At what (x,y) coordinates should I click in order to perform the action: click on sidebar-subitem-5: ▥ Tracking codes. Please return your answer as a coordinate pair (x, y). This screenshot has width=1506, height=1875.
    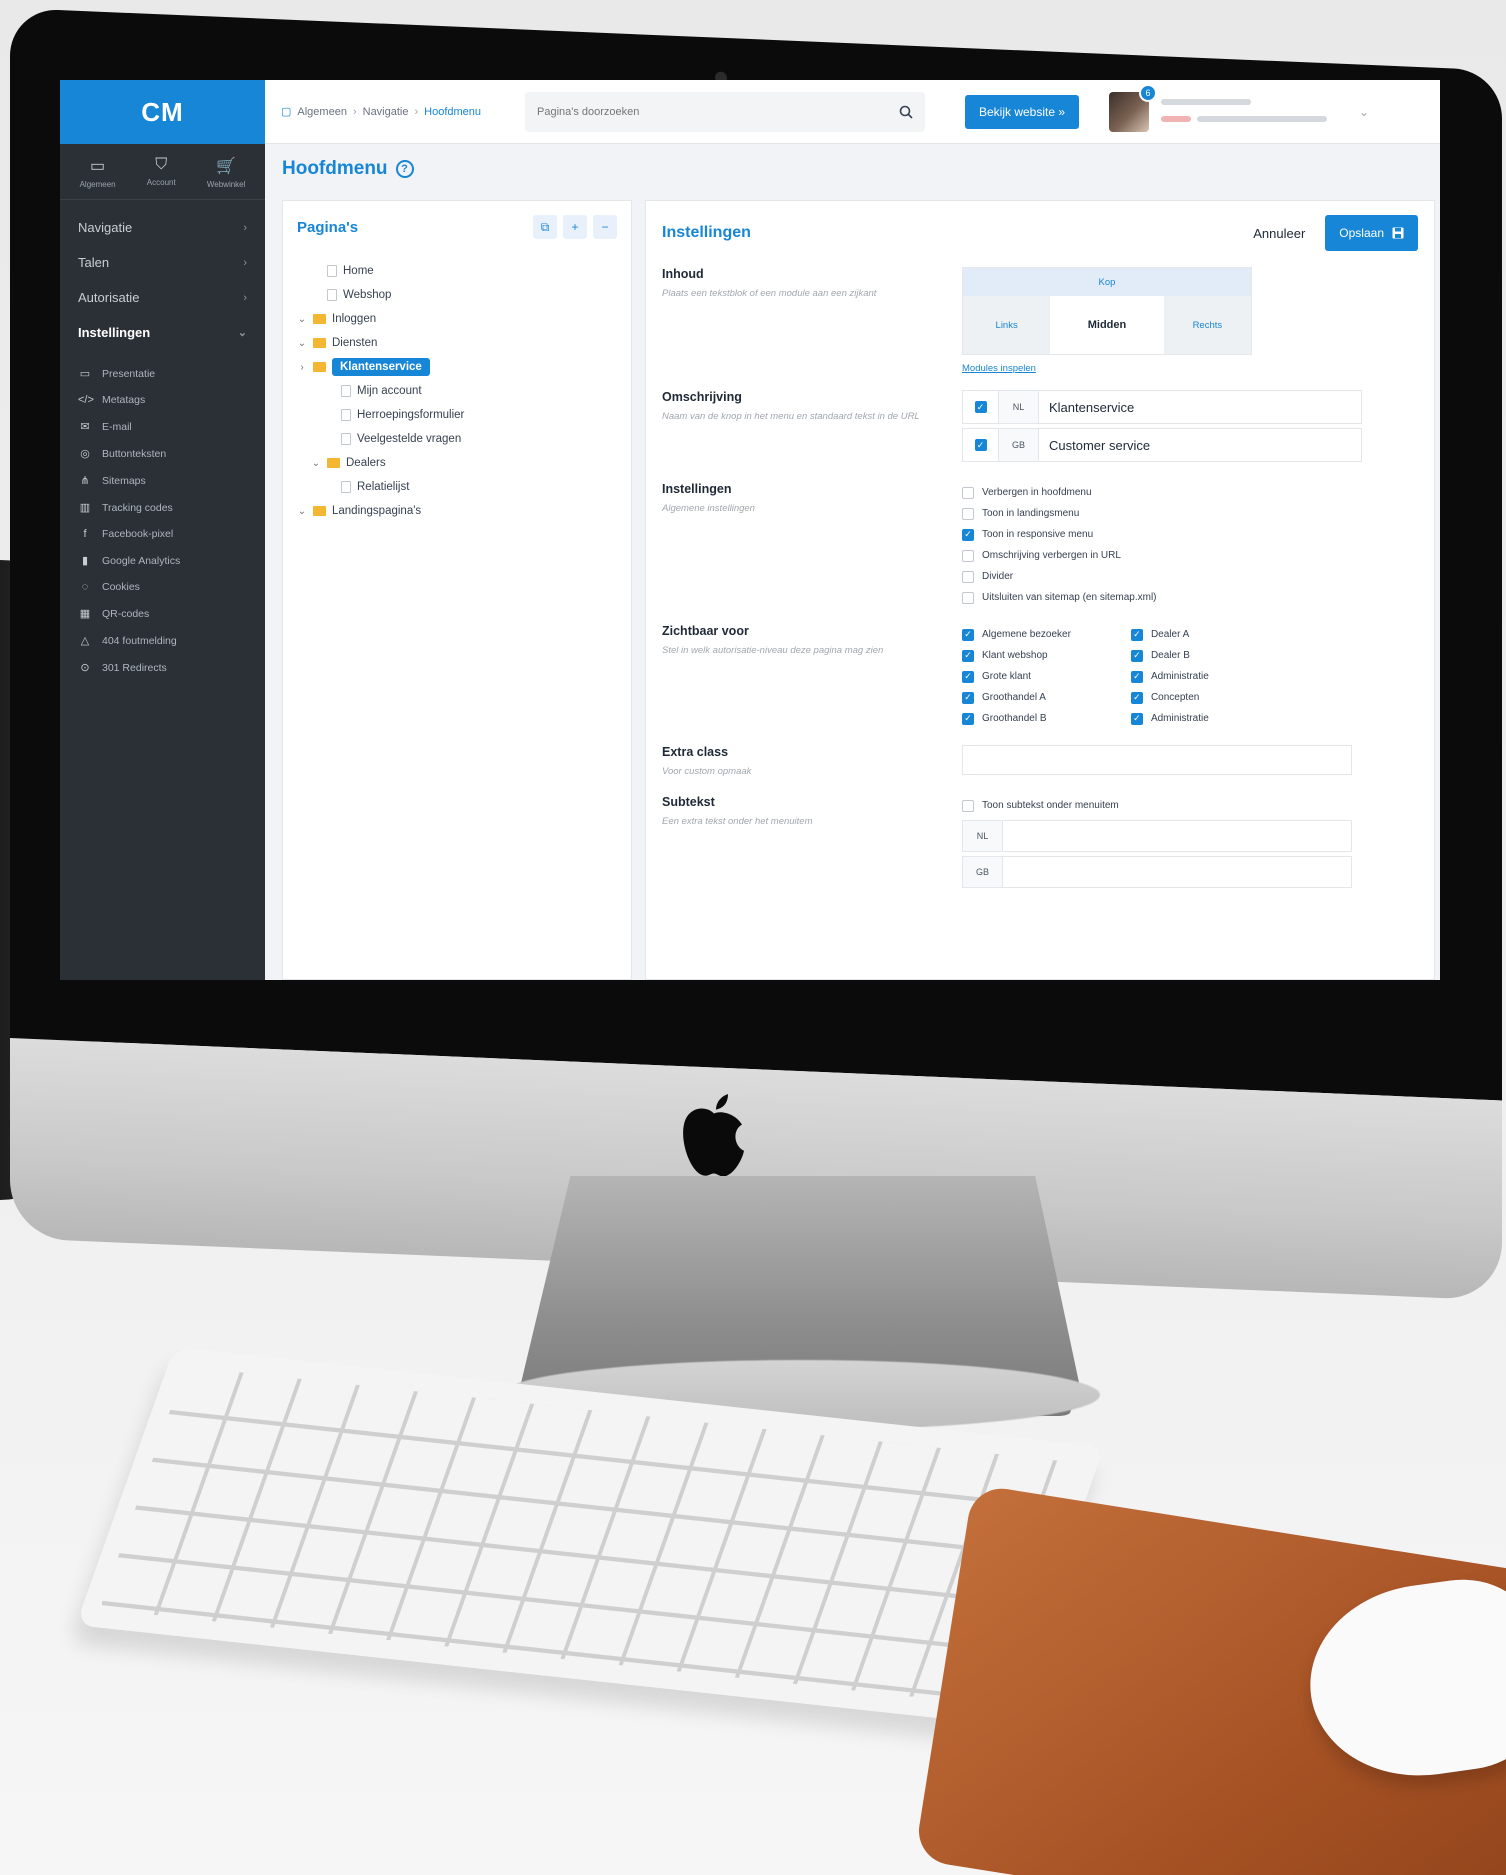
    Looking at the image, I should click on (162, 507).